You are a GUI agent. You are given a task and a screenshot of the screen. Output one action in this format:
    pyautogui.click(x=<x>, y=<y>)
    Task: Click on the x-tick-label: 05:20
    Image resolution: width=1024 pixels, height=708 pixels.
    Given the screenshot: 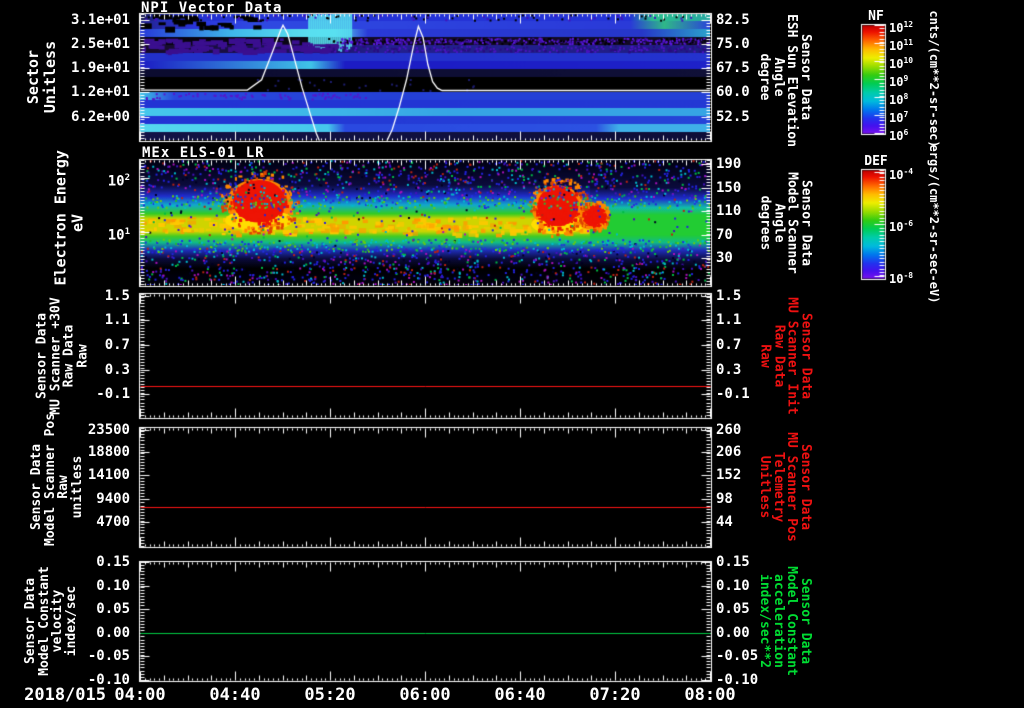 What is the action you would take?
    pyautogui.click(x=330, y=695)
    